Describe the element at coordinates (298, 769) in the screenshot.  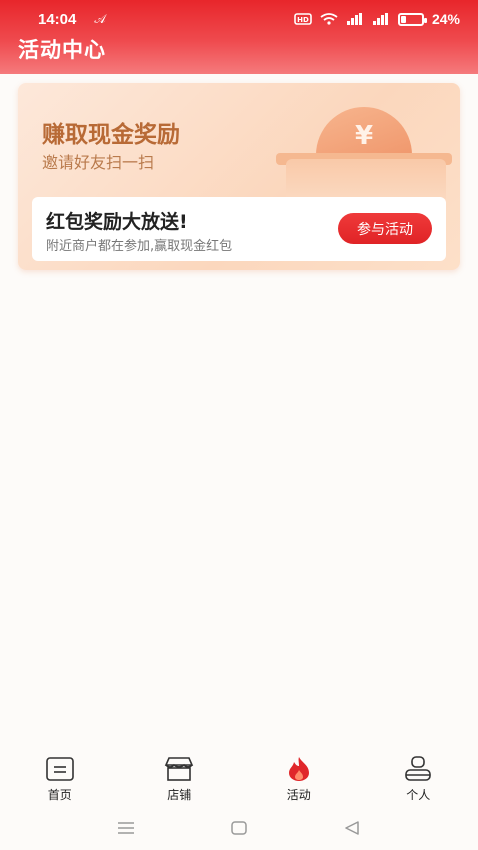
I see `flame-icon` at that location.